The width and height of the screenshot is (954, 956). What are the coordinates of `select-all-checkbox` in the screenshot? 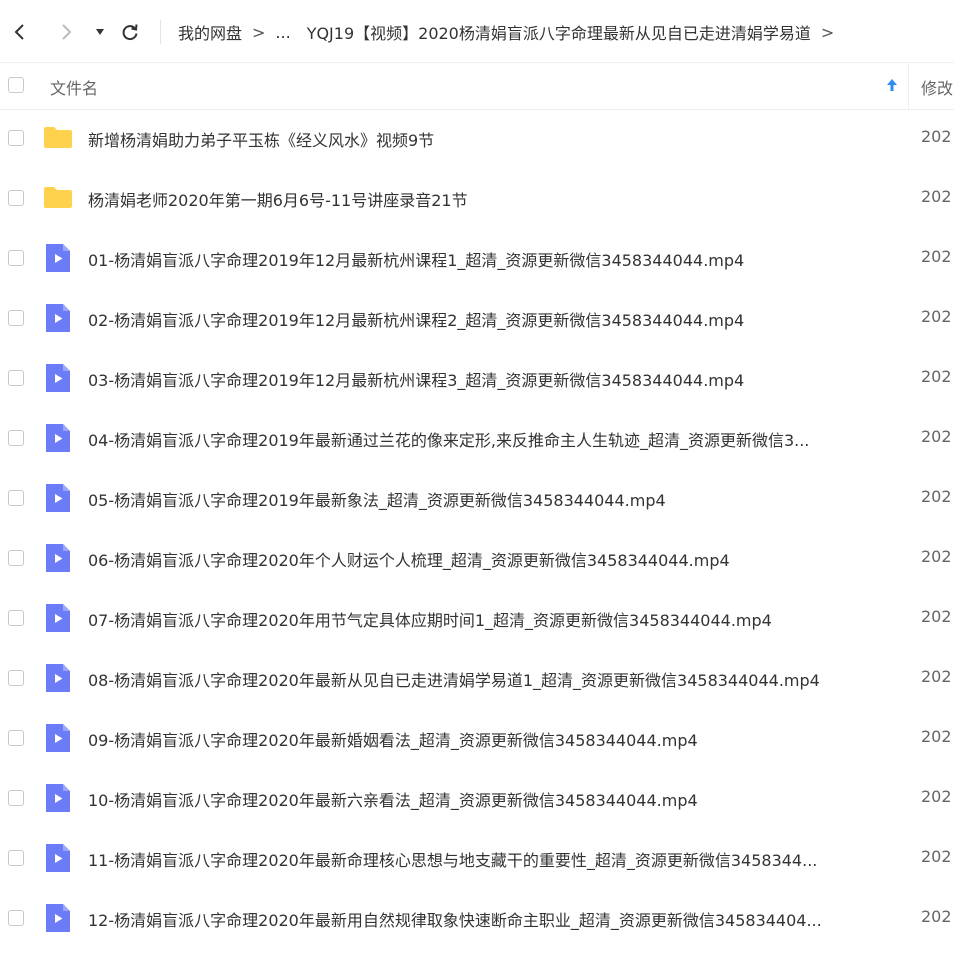 It's located at (16, 85).